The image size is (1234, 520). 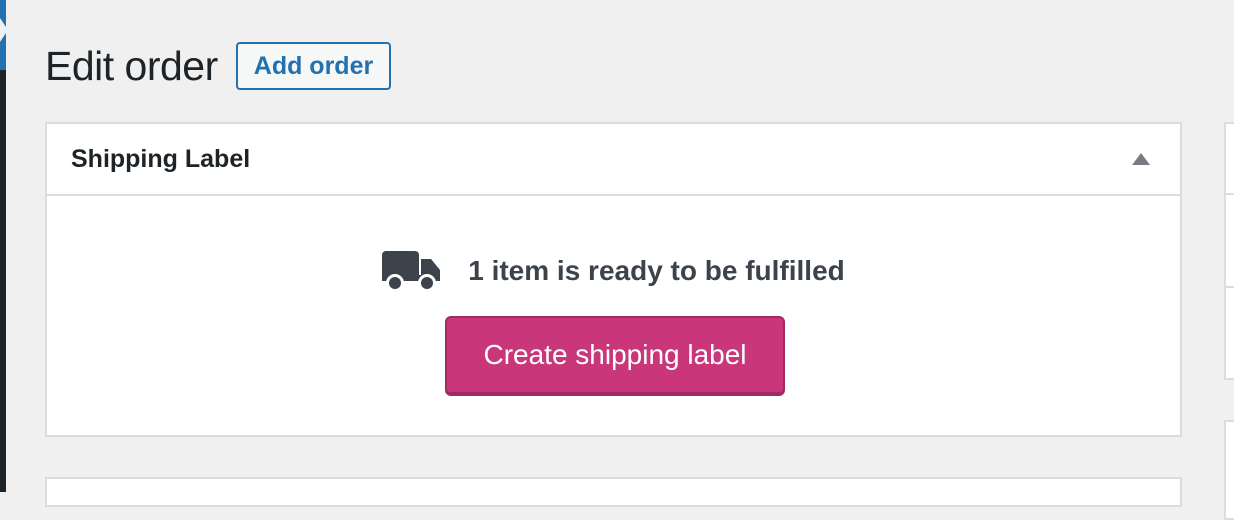 I want to click on page-header: Edit order Add order, so click(x=218, y=66).